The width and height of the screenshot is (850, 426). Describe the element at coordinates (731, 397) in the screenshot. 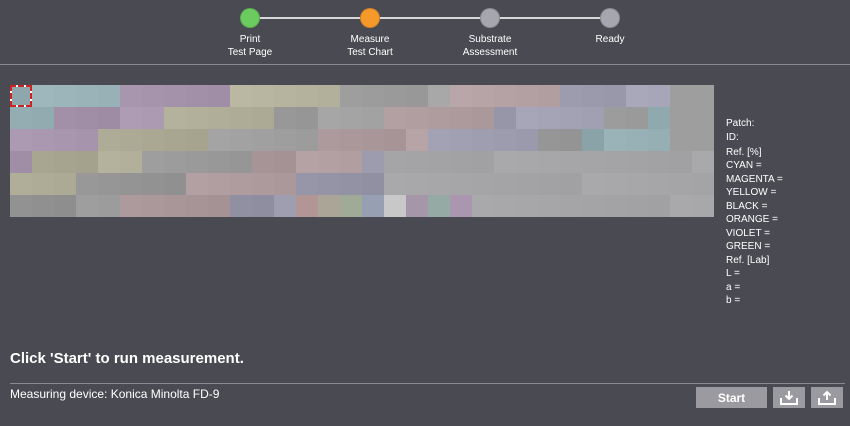

I see `start-button: Start` at that location.